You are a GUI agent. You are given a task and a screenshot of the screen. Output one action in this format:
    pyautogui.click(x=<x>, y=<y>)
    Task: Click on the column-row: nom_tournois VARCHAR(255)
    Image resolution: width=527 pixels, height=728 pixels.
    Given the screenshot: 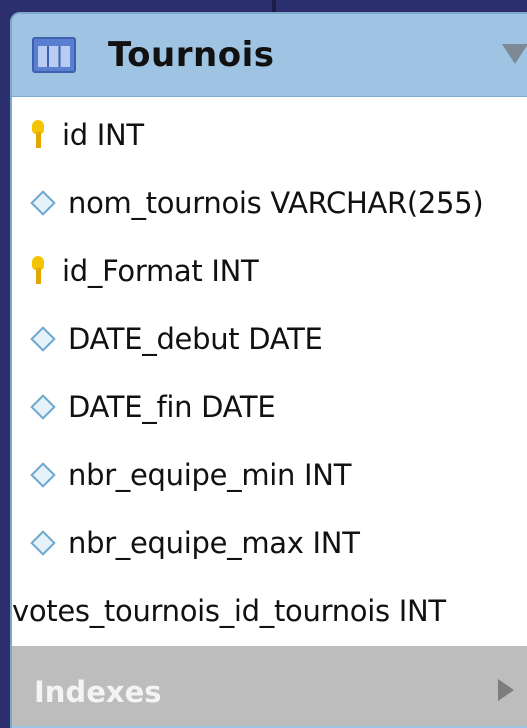 What is the action you would take?
    pyautogui.click(x=269, y=203)
    